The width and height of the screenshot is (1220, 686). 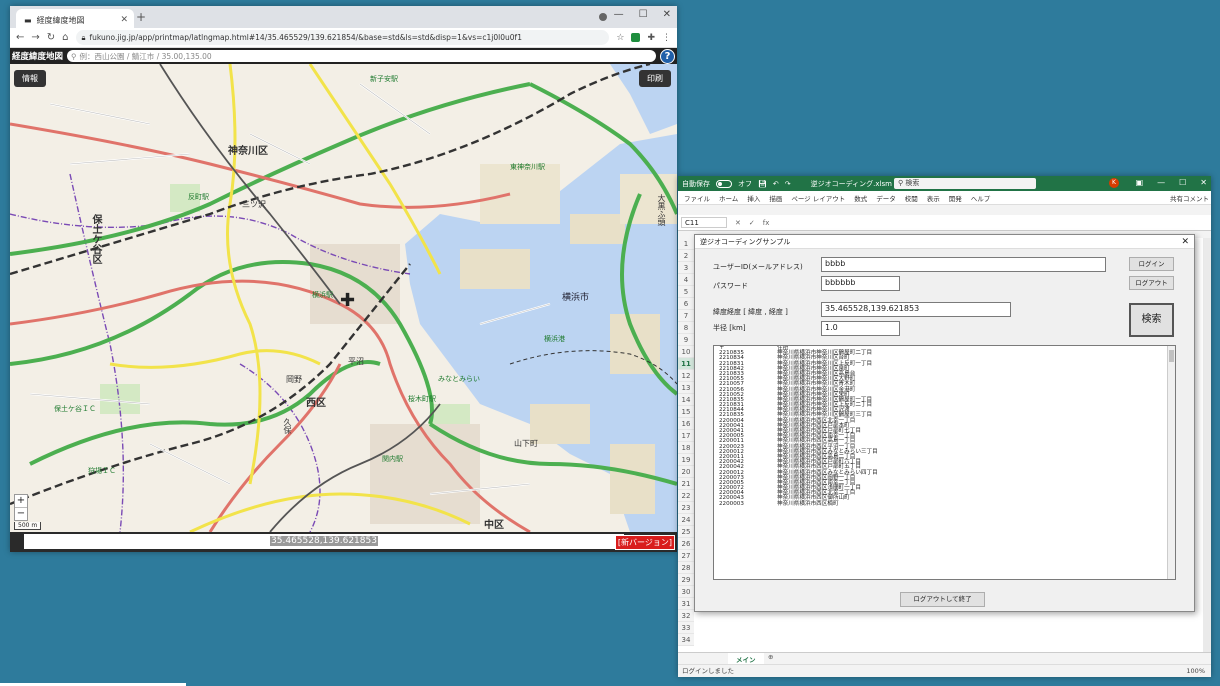 What do you see at coordinates (916, 309) in the screenshot?
I see `latlng-field: 35.465528,139.621853` at bounding box center [916, 309].